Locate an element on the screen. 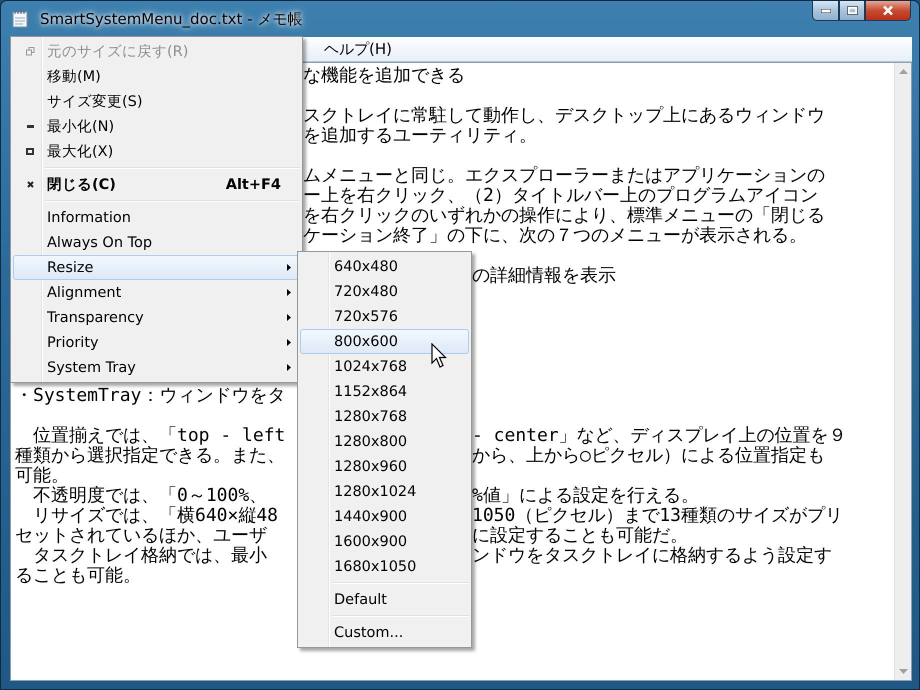 This screenshot has width=920, height=690. menu-item: Priority is located at coordinates (156, 342).